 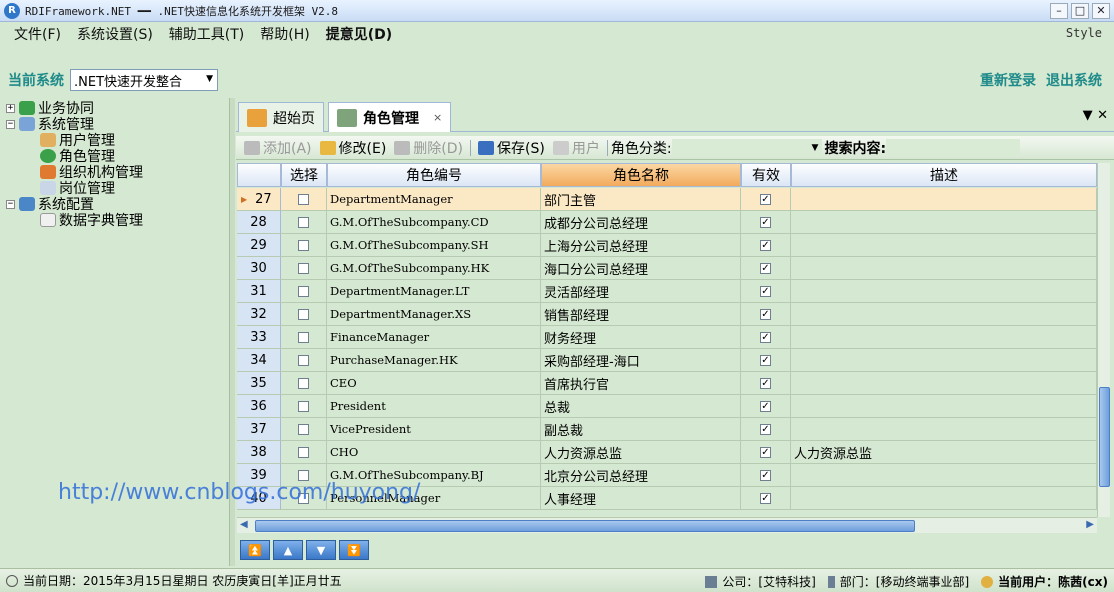 I want to click on role-name-cell: 采购部经理-海口, so click(x=641, y=360).